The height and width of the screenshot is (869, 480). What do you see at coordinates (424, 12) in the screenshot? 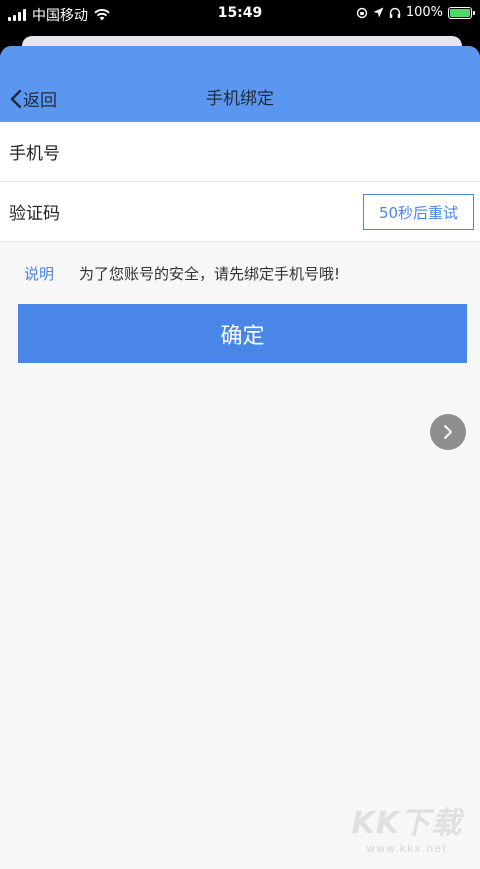
I see `battery-percent: 100%` at bounding box center [424, 12].